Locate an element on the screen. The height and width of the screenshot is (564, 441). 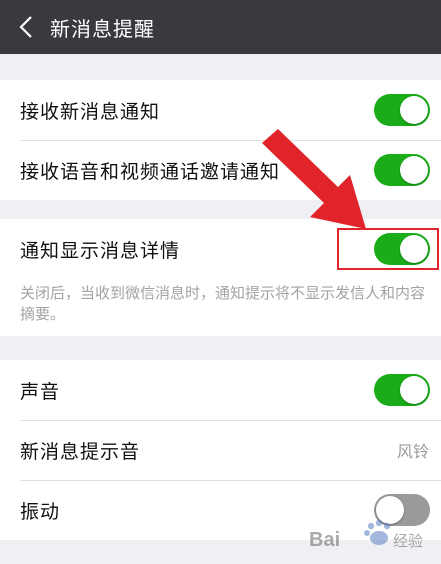
setting-label: 新消息提示音 is located at coordinates (80, 451).